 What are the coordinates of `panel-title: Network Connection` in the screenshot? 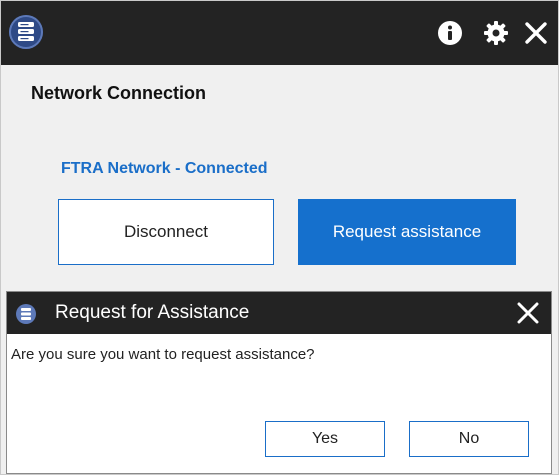 It's located at (119, 93).